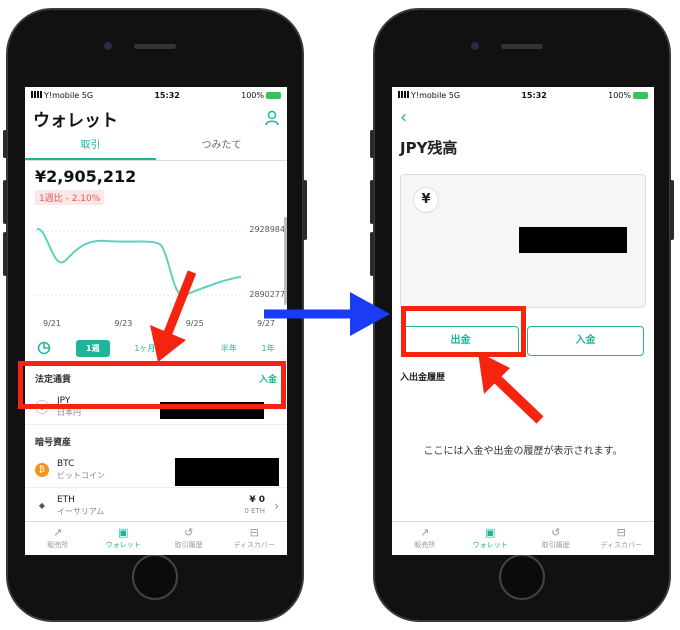 Image resolution: width=680 pixels, height=630 pixels. Describe the element at coordinates (123, 323) in the screenshot. I see `x-label: 9/23` at that location.